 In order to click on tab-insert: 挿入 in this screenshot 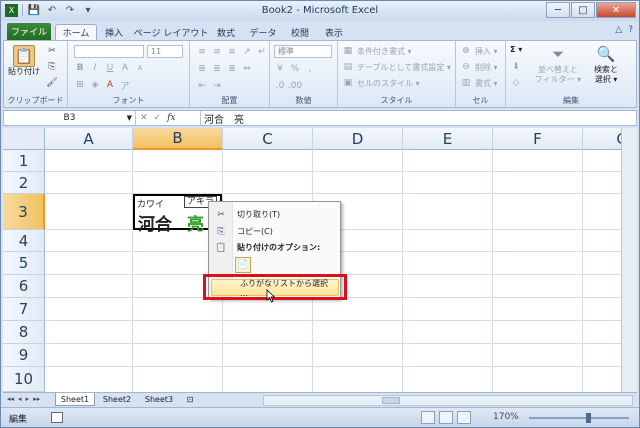, I will do `click(114, 32)`.